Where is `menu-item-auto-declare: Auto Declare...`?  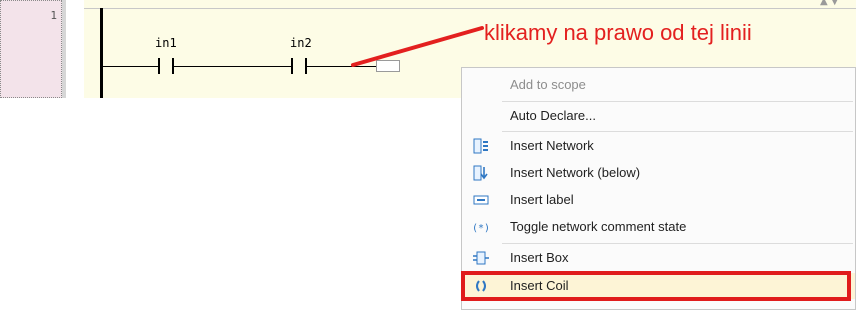
menu-item-auto-declare: Auto Declare... is located at coordinates (658, 116).